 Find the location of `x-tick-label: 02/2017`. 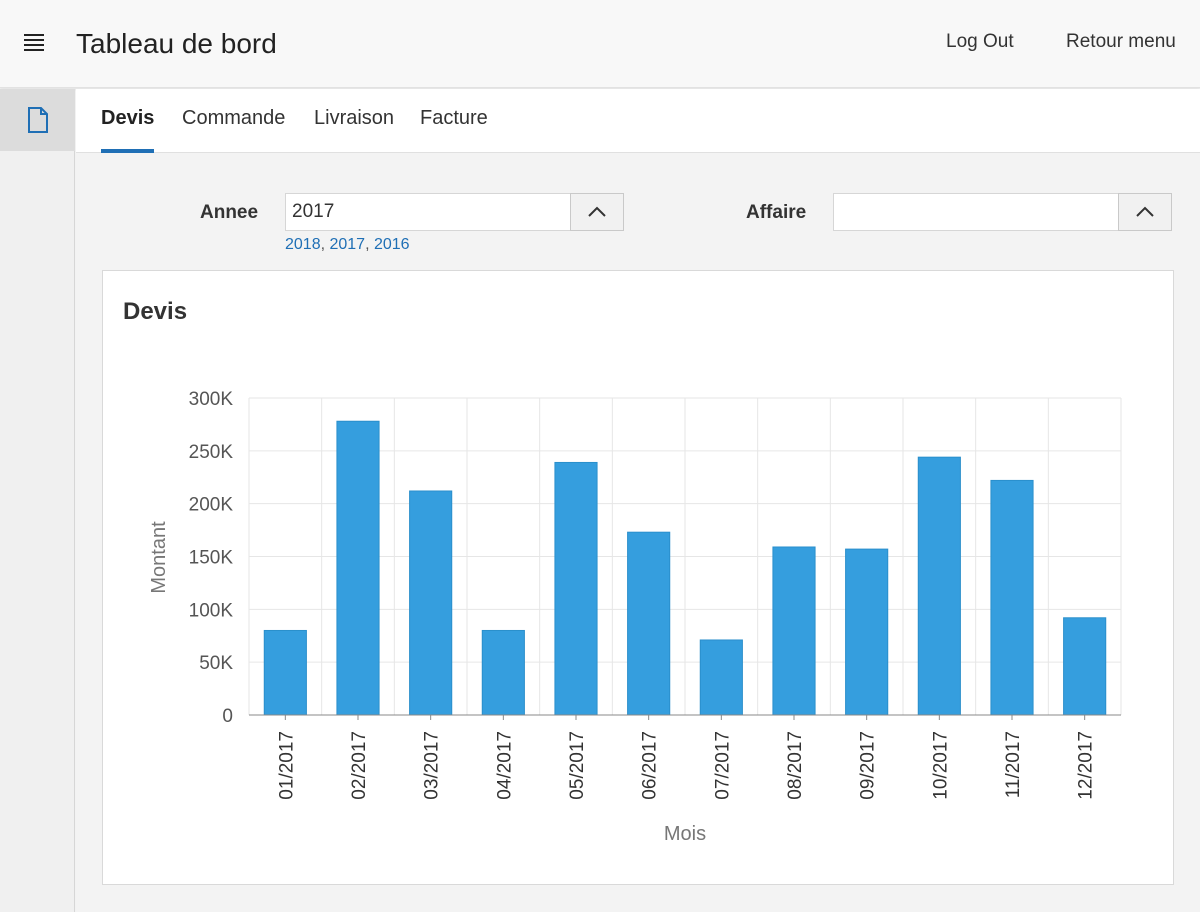

x-tick-label: 02/2017 is located at coordinates (359, 765).